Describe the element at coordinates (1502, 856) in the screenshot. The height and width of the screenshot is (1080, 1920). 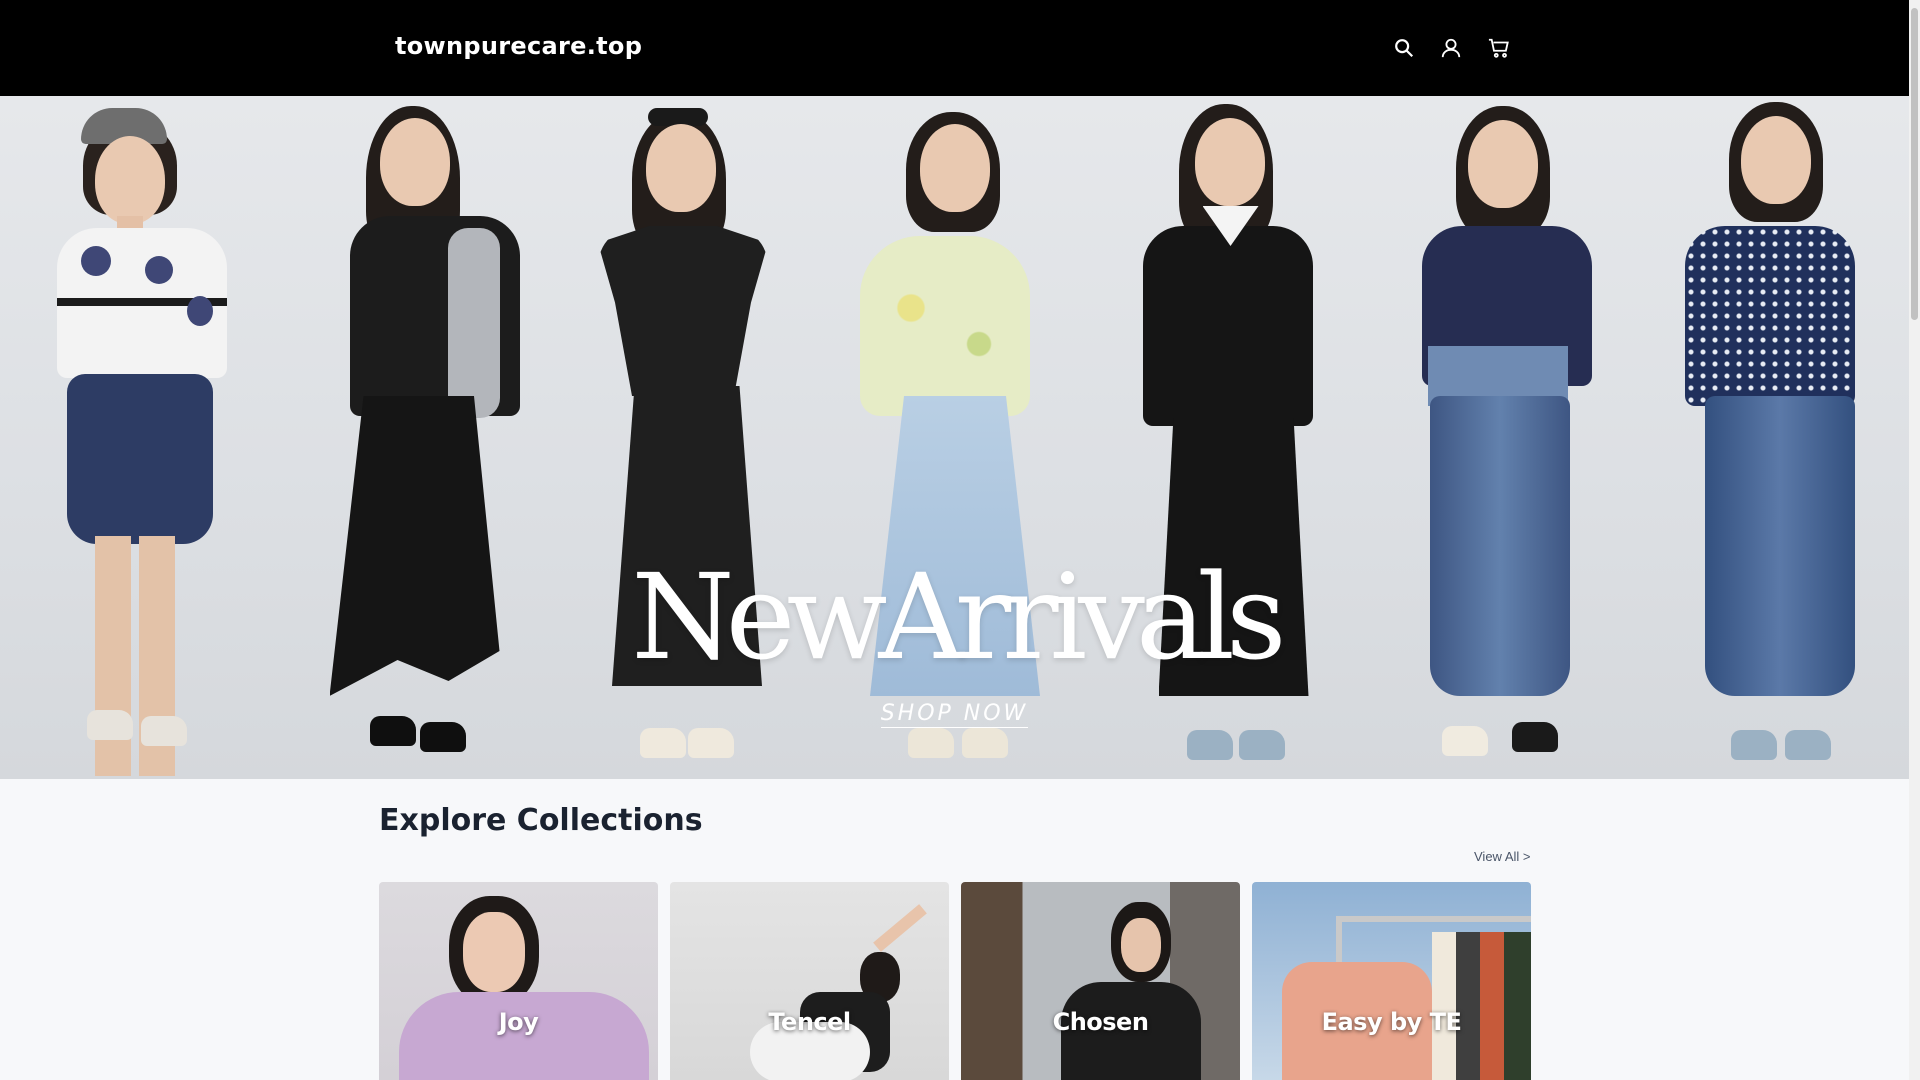
I see `view-all-link: View All >` at that location.